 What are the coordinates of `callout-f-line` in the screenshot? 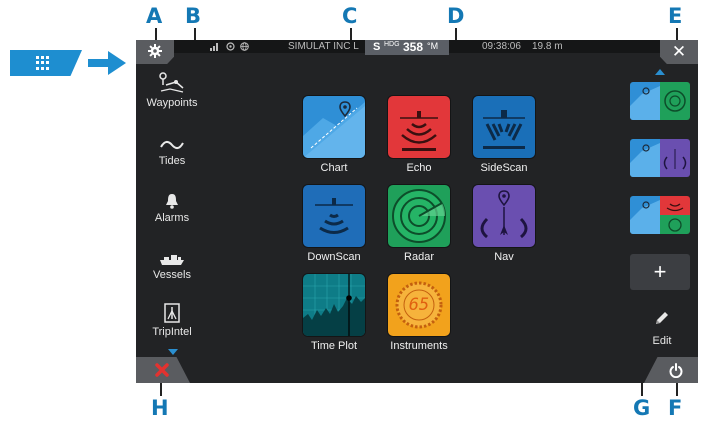 It's located at (677, 389).